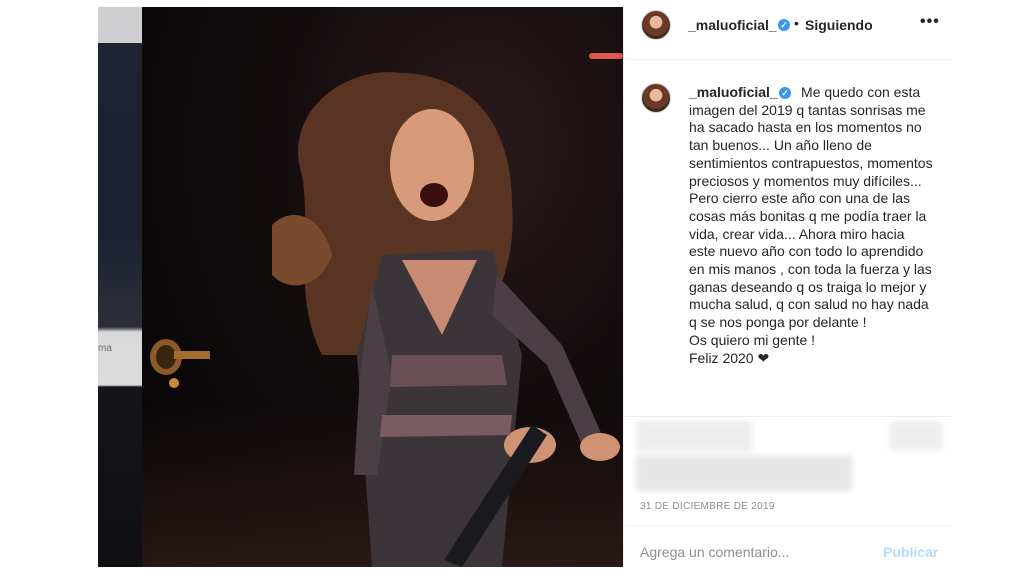  Describe the element at coordinates (930, 22) in the screenshot. I see `more-options-icon: •••` at that location.